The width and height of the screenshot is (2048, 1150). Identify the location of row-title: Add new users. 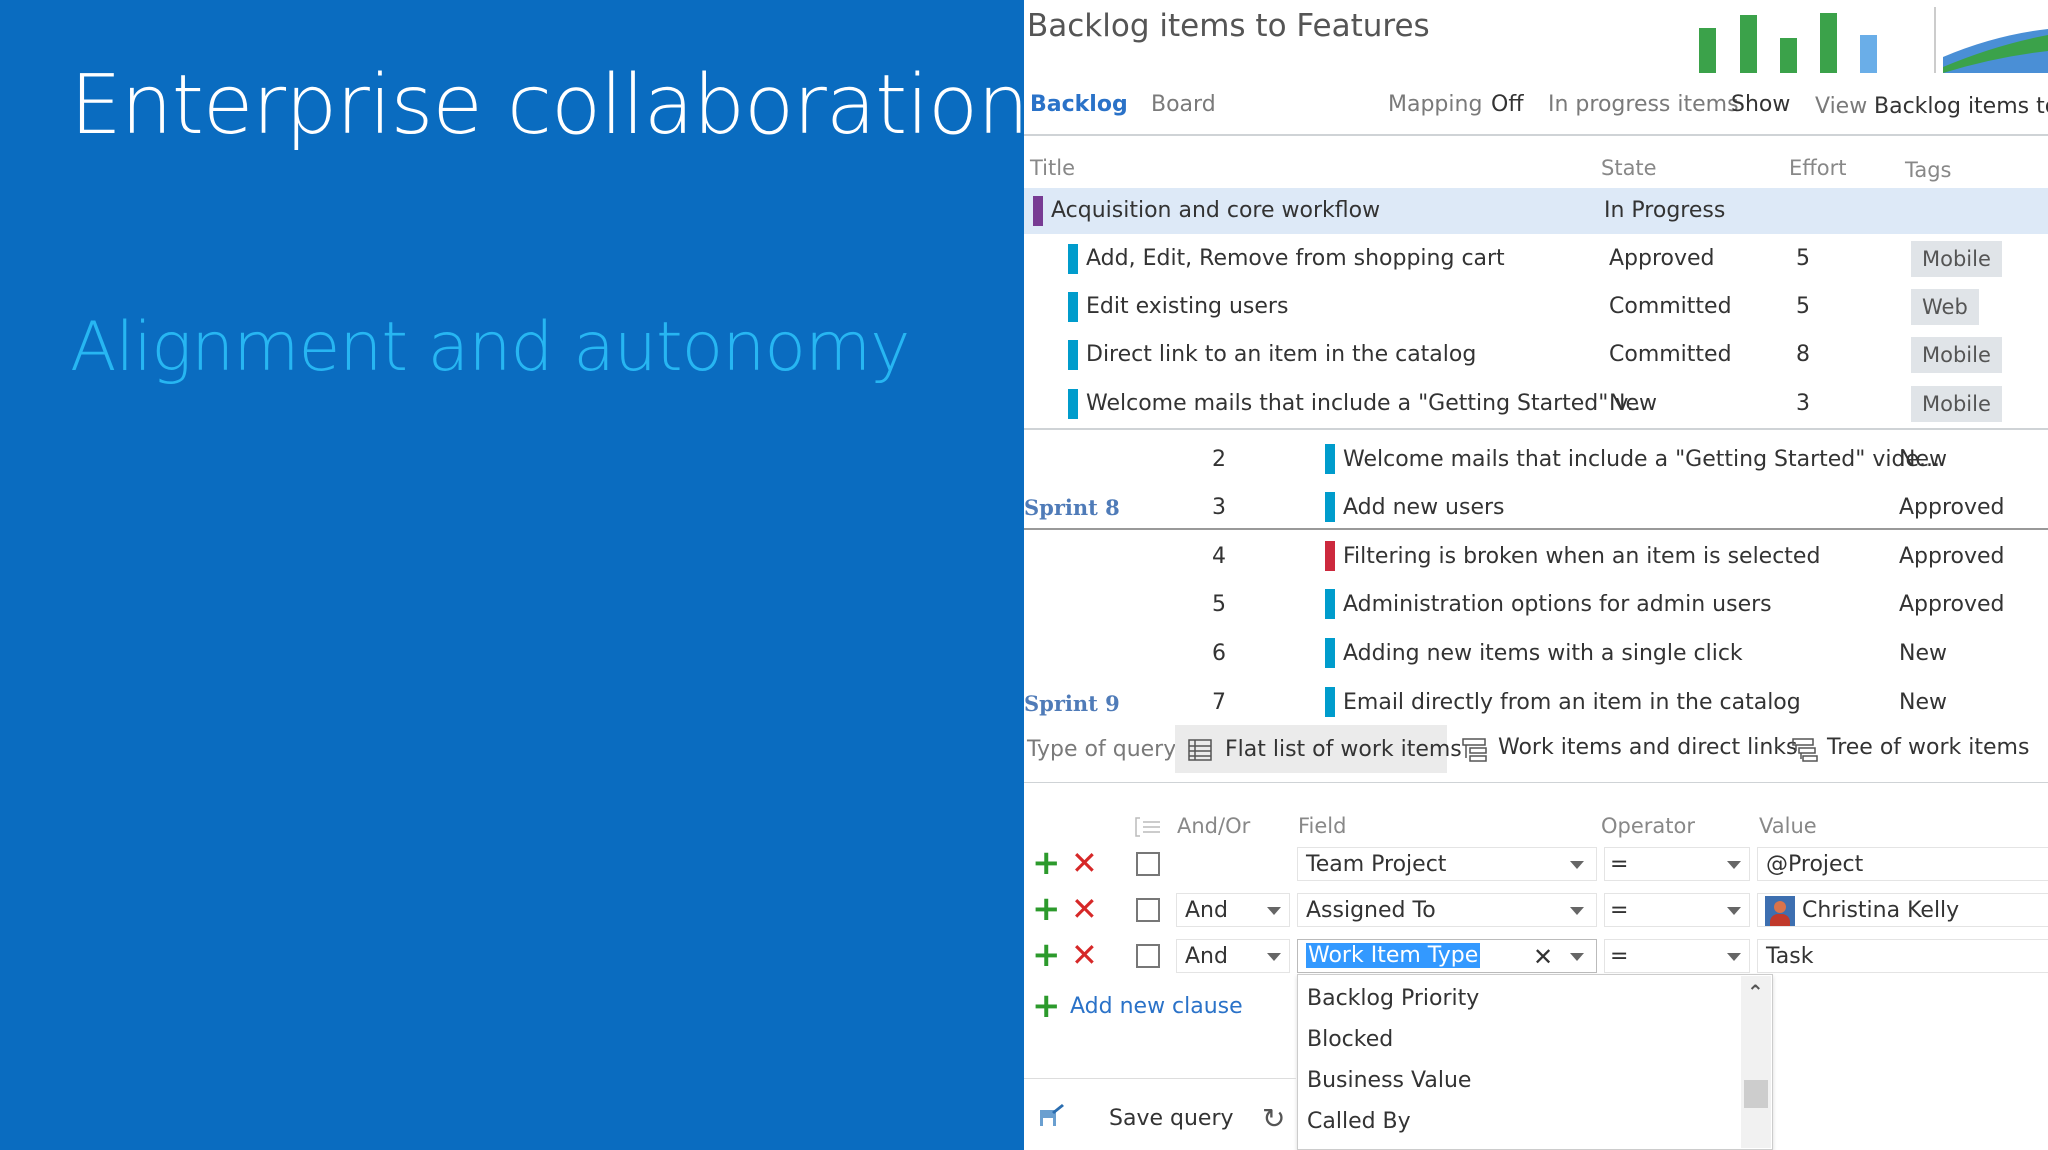
(1424, 507).